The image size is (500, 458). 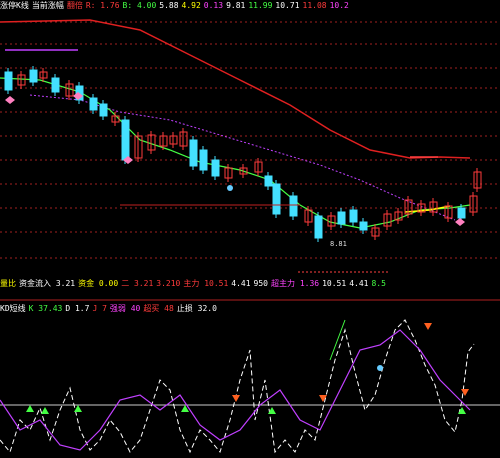 I want to click on low-legend-item: 止损 32.0, so click(x=196, y=308).